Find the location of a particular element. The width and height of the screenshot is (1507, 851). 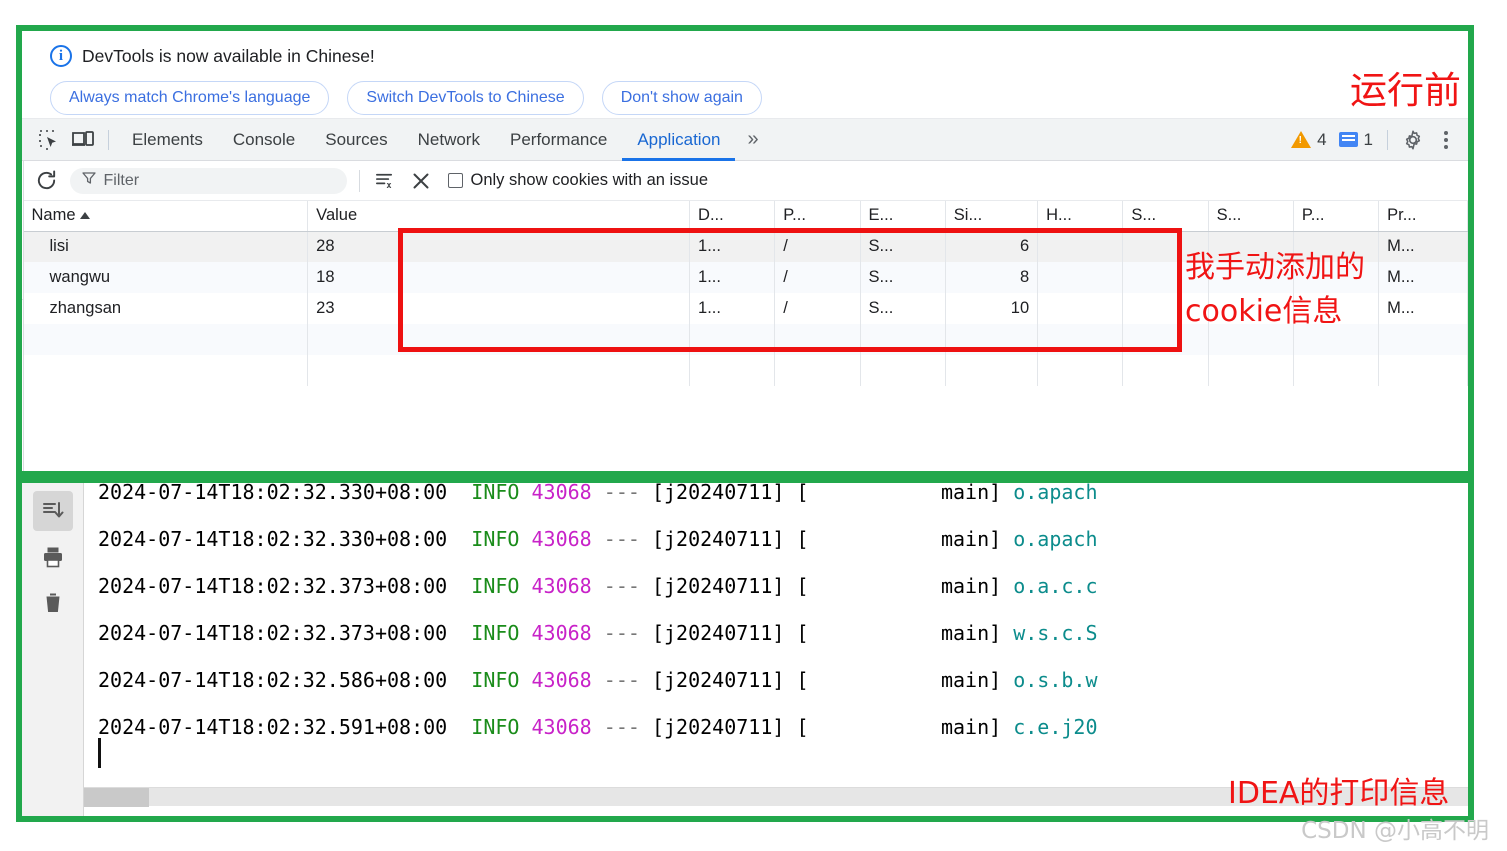

trash-icon is located at coordinates (53, 603).